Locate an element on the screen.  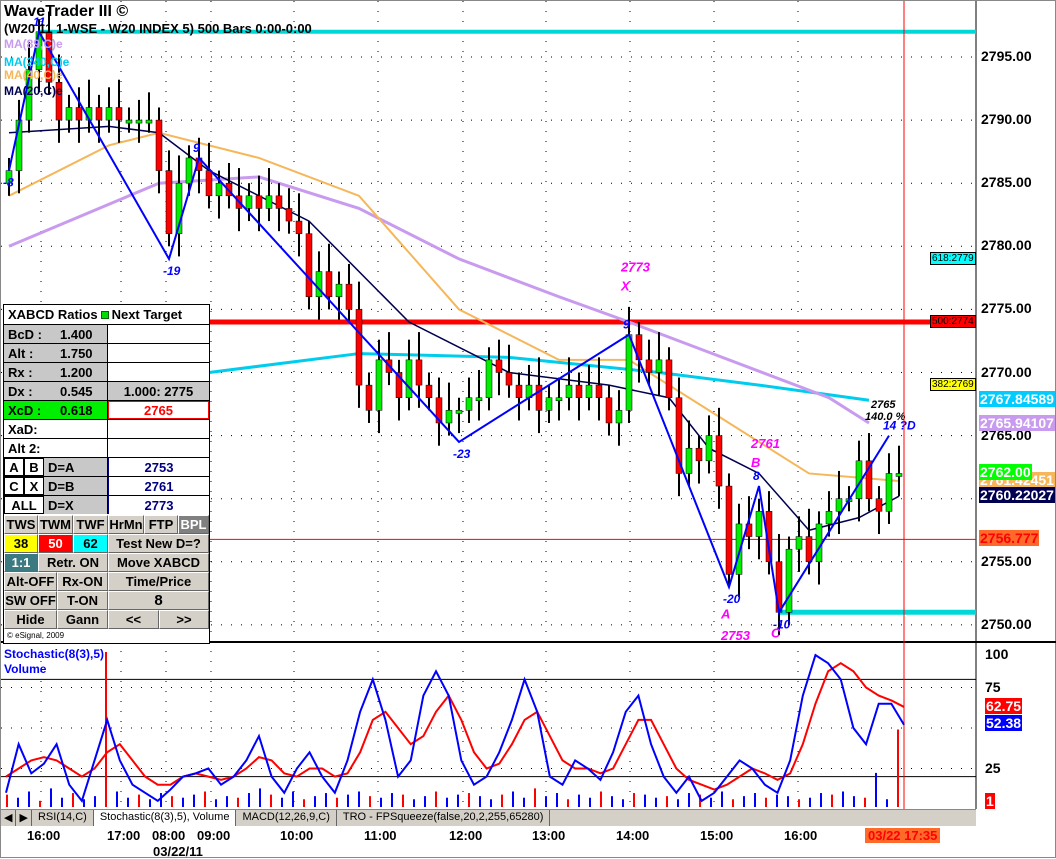
test-new-d-button: Test New D=? is located at coordinates (158, 543).